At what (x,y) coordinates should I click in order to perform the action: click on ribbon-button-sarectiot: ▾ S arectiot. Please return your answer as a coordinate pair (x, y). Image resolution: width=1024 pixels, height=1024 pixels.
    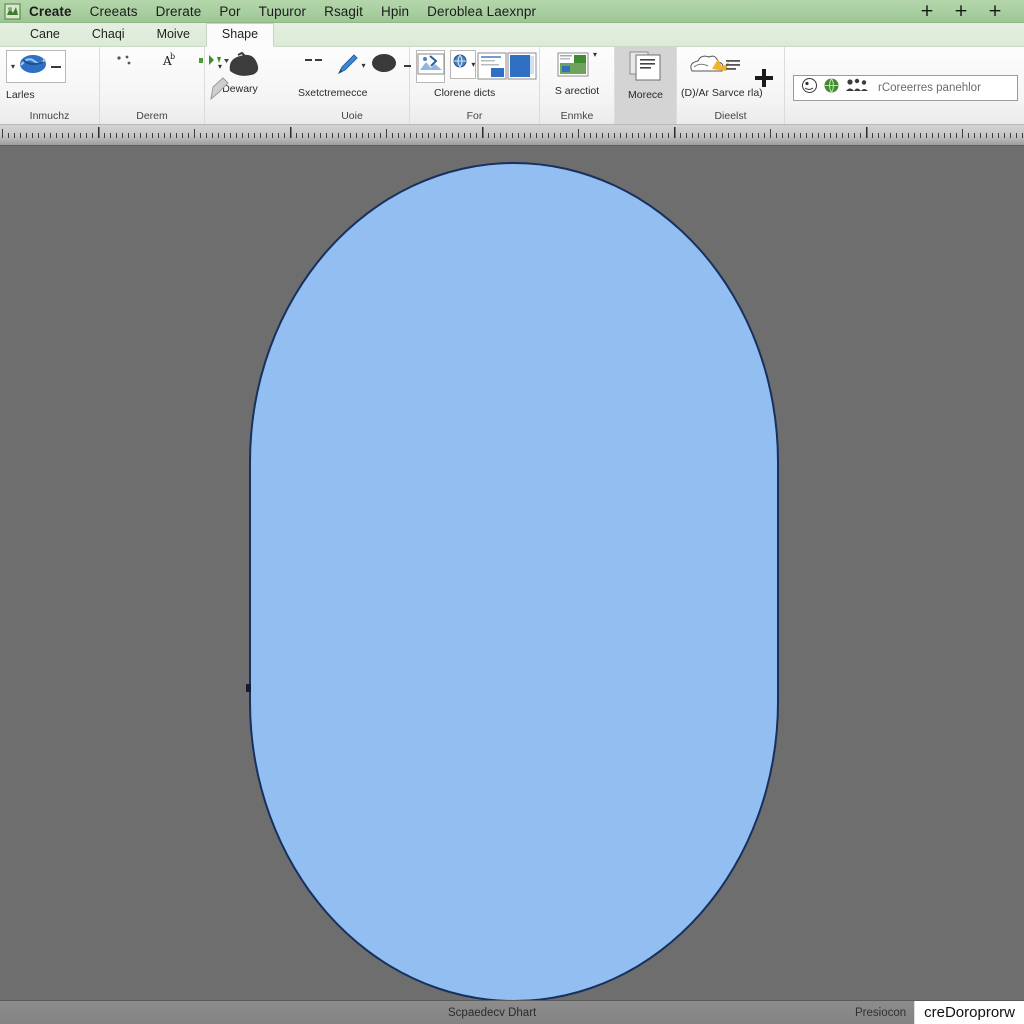
    Looking at the image, I should click on (577, 74).